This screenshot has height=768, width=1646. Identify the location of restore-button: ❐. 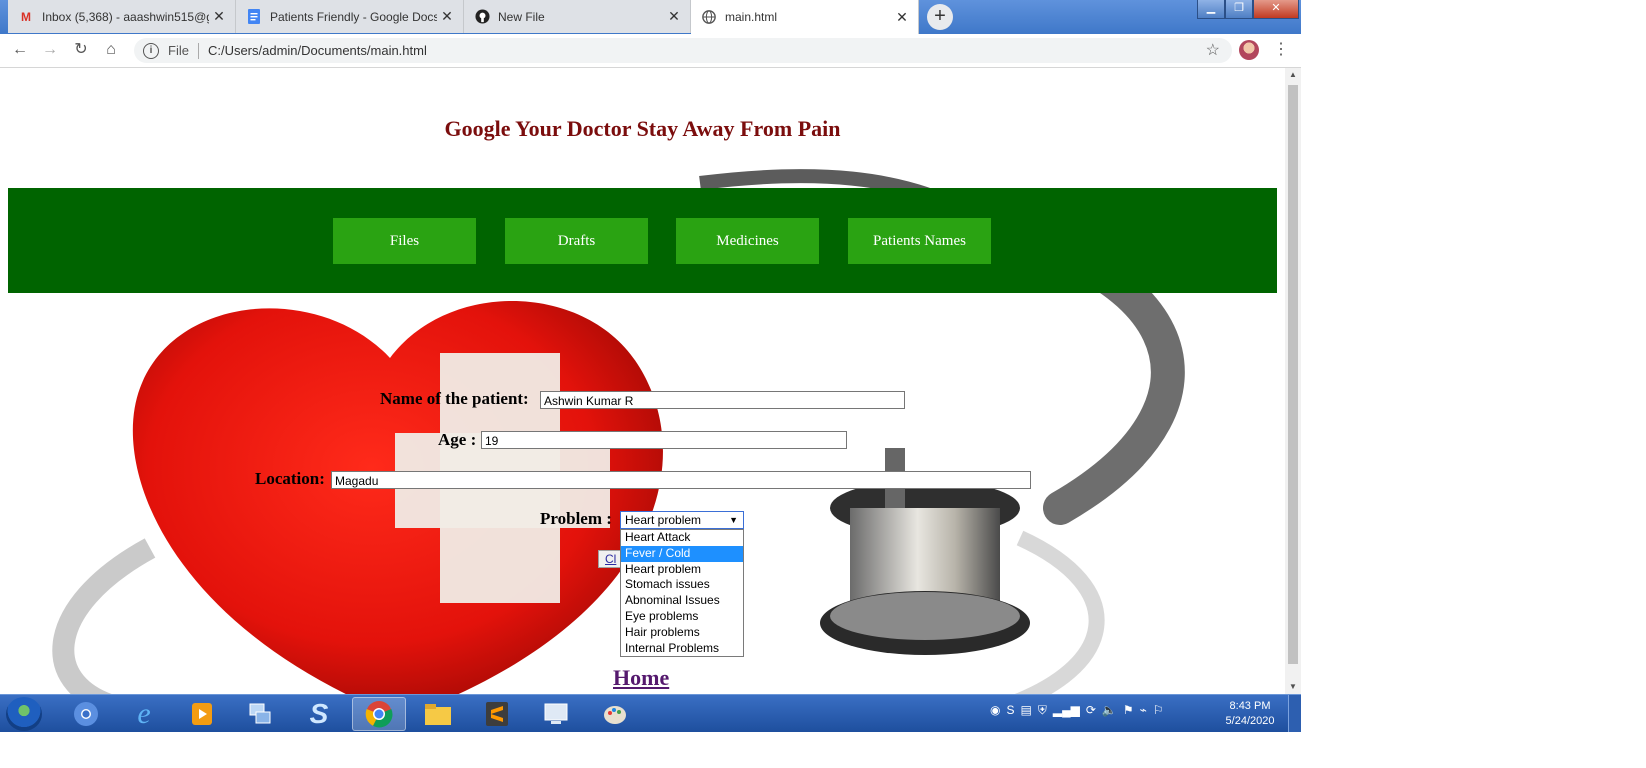
(1239, 9).